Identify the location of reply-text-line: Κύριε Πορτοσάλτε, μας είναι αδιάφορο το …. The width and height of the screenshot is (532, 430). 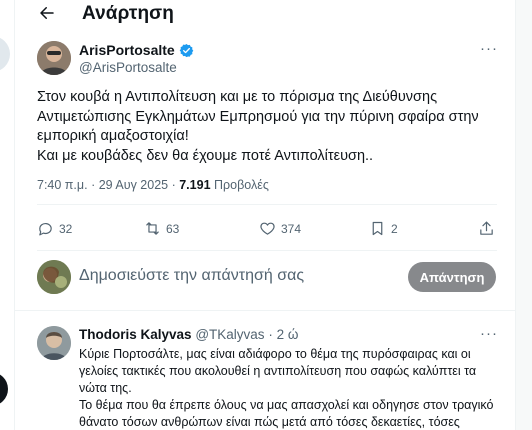
(278, 371).